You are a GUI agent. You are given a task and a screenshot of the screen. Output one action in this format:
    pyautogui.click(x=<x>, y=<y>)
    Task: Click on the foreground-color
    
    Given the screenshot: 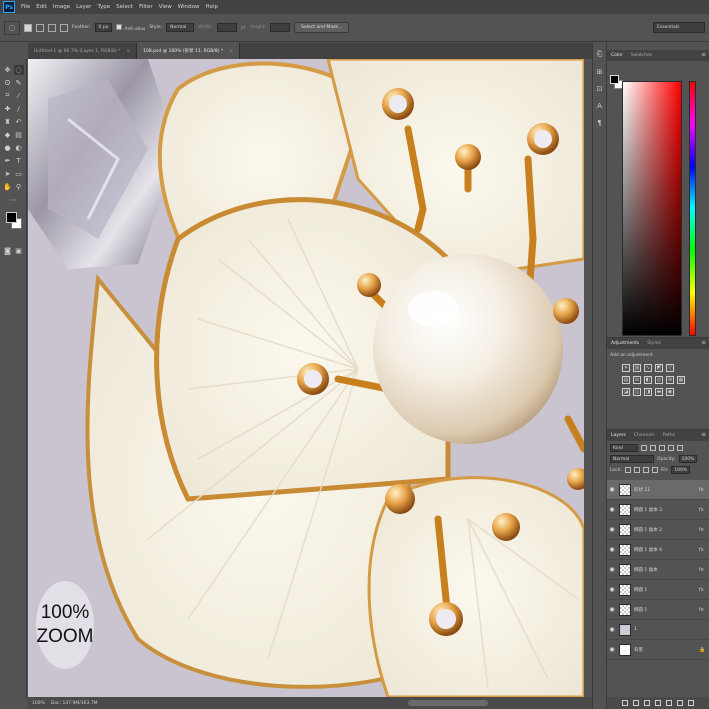 What is the action you would take?
    pyautogui.click(x=11, y=217)
    